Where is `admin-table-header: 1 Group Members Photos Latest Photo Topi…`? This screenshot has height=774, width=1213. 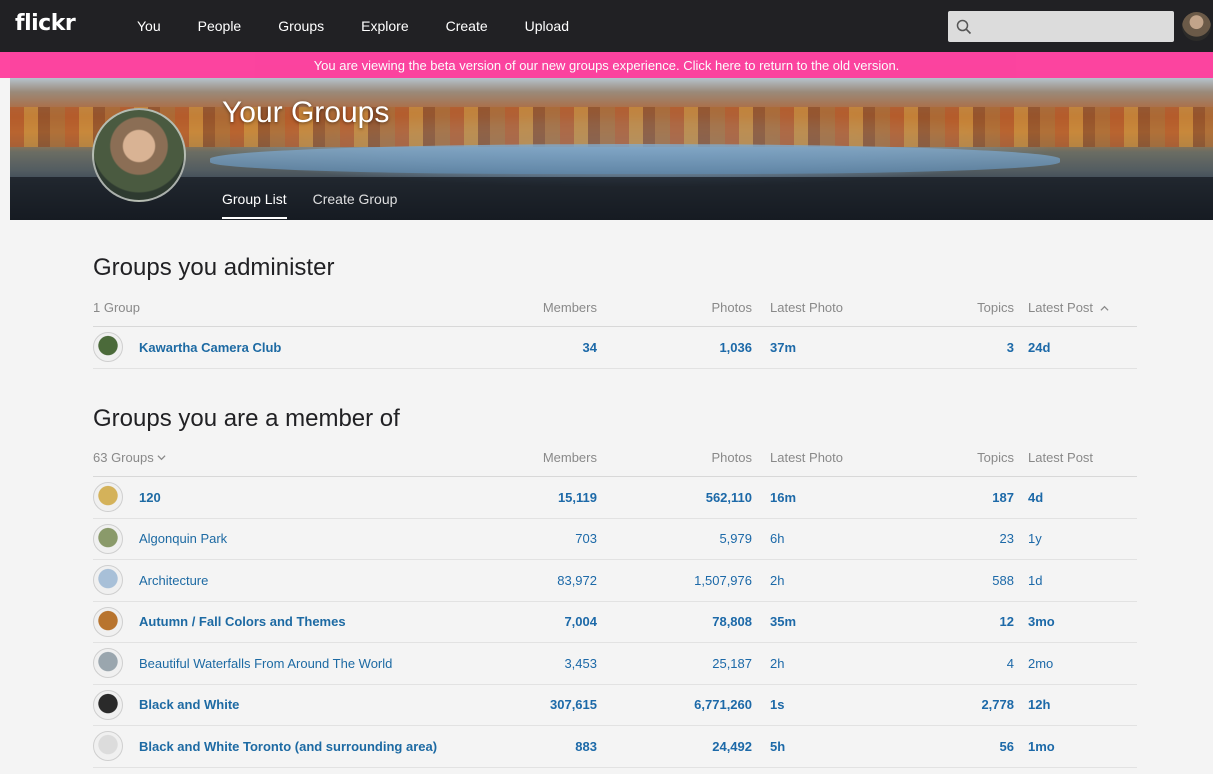 admin-table-header: 1 Group Members Photos Latest Photo Topi… is located at coordinates (615, 308).